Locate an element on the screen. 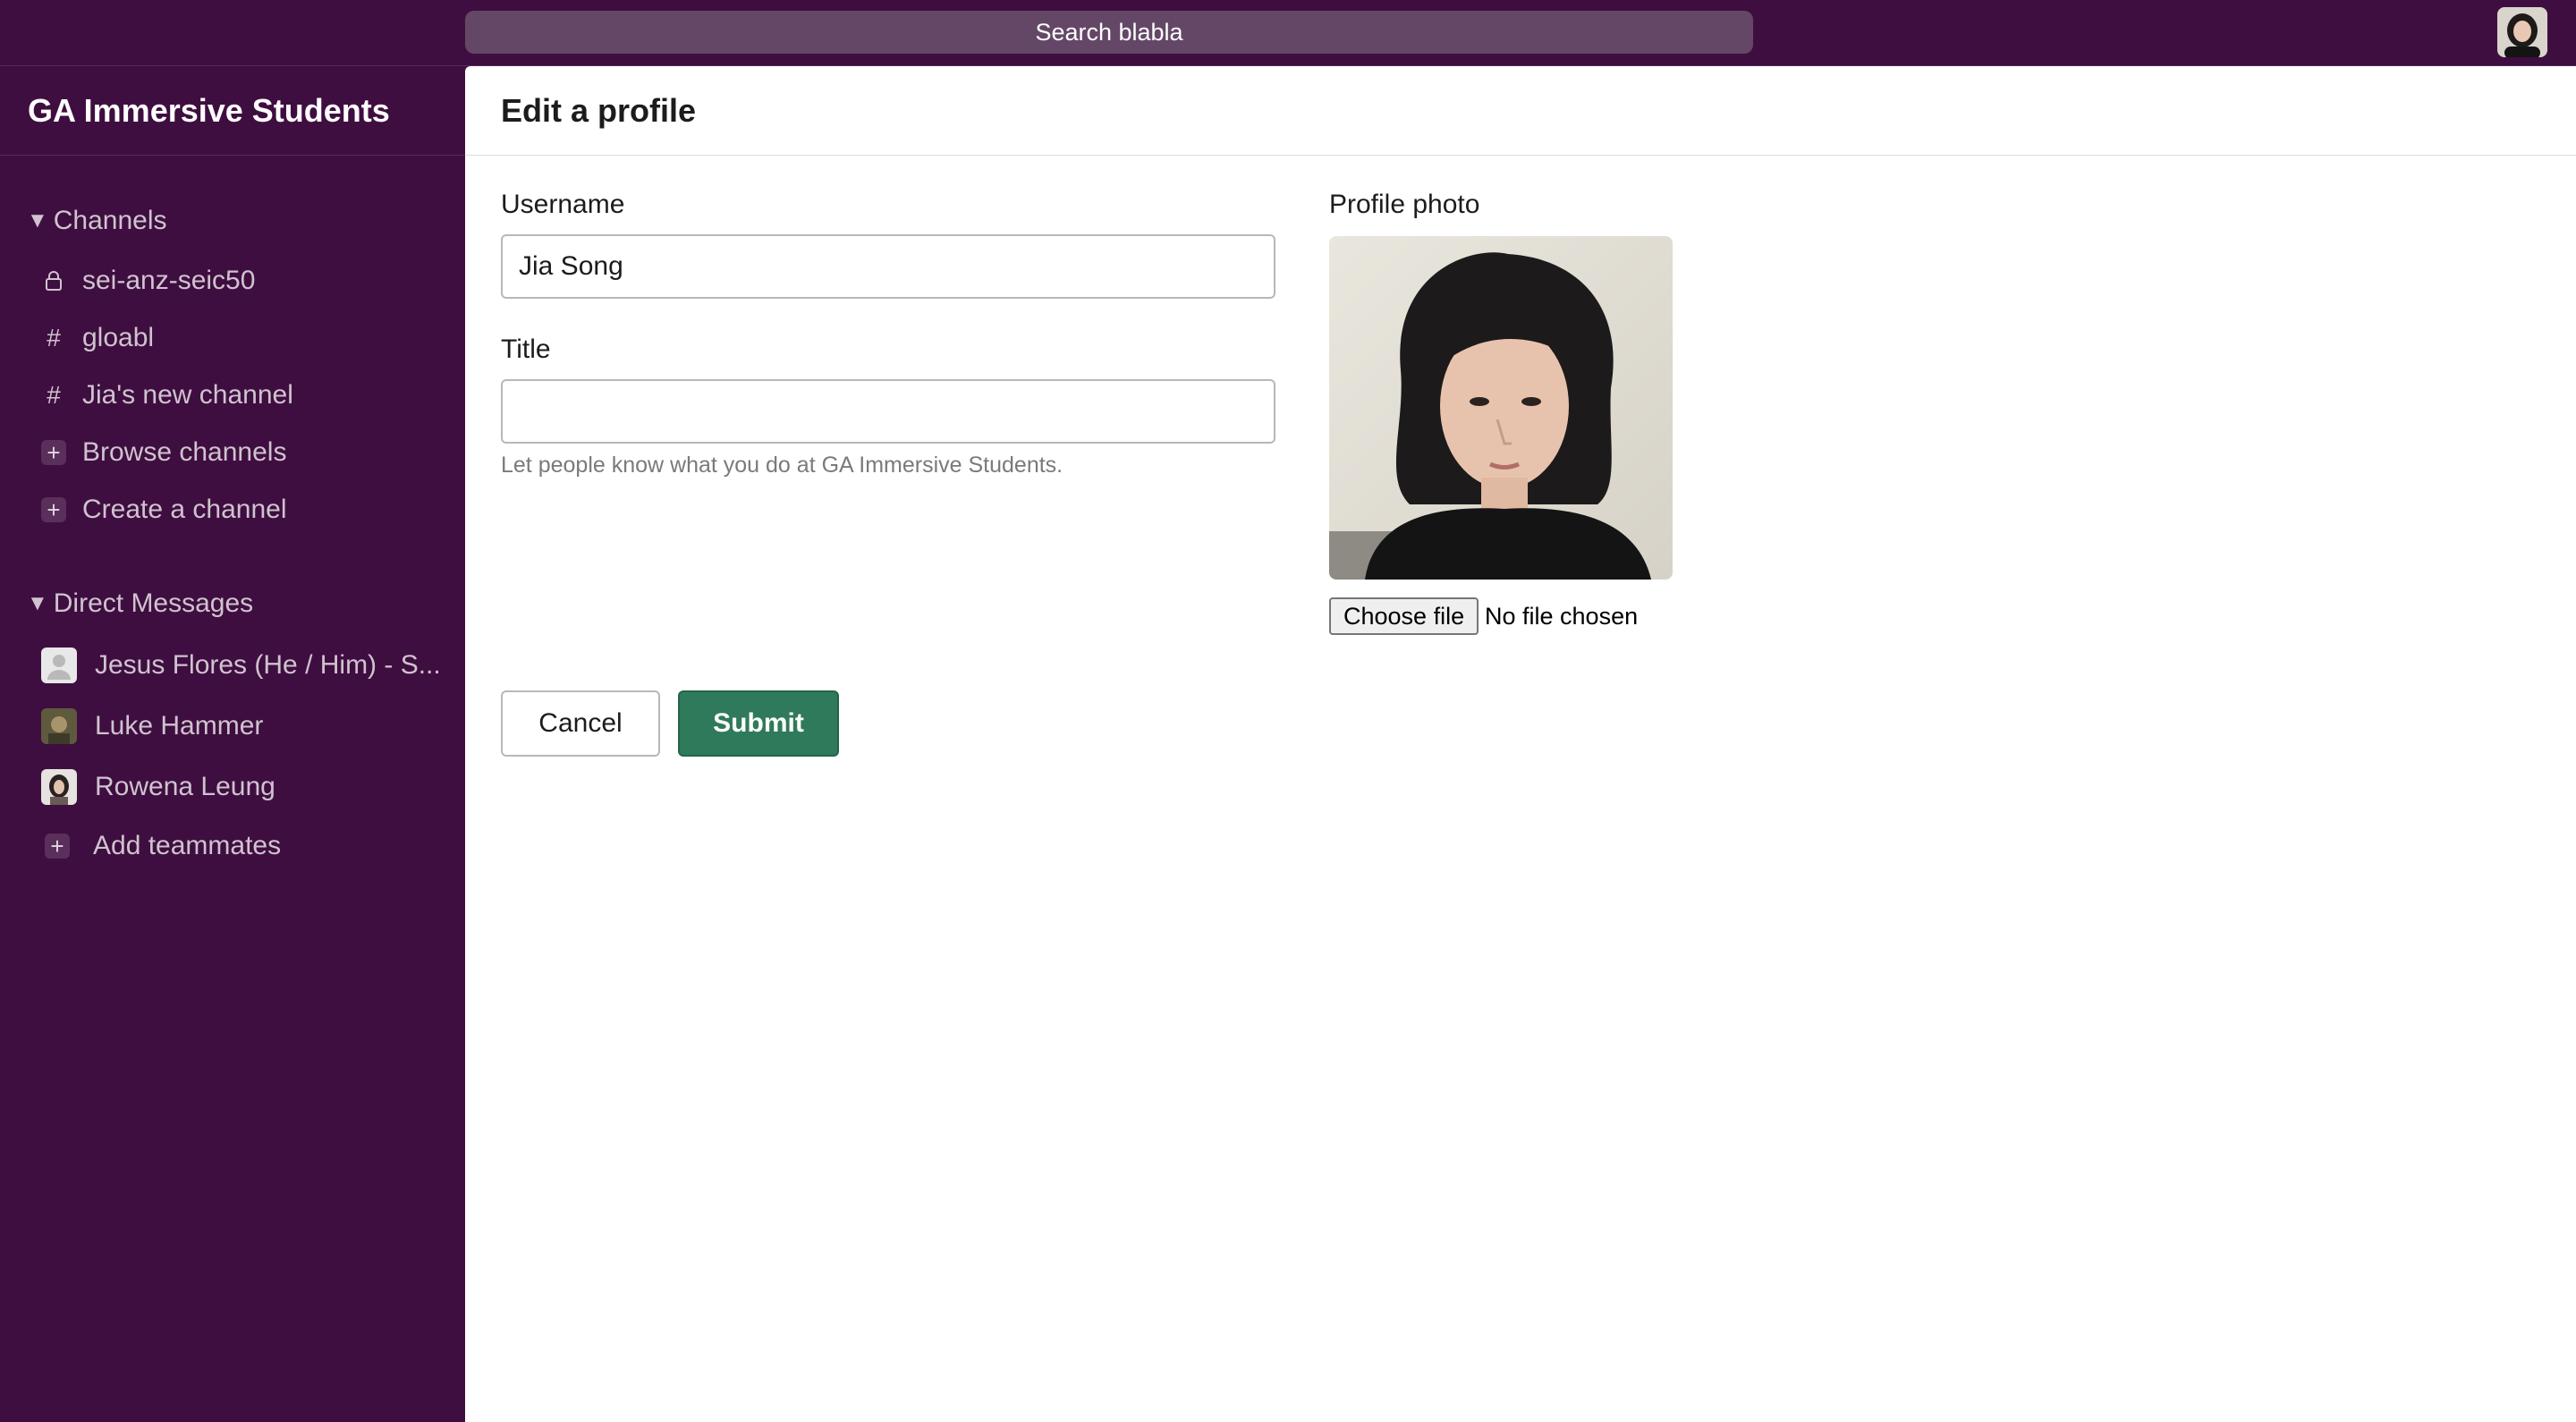 The width and height of the screenshot is (2576, 1422). dm-item-luke-hammer: Luke Hammer is located at coordinates (152, 726).